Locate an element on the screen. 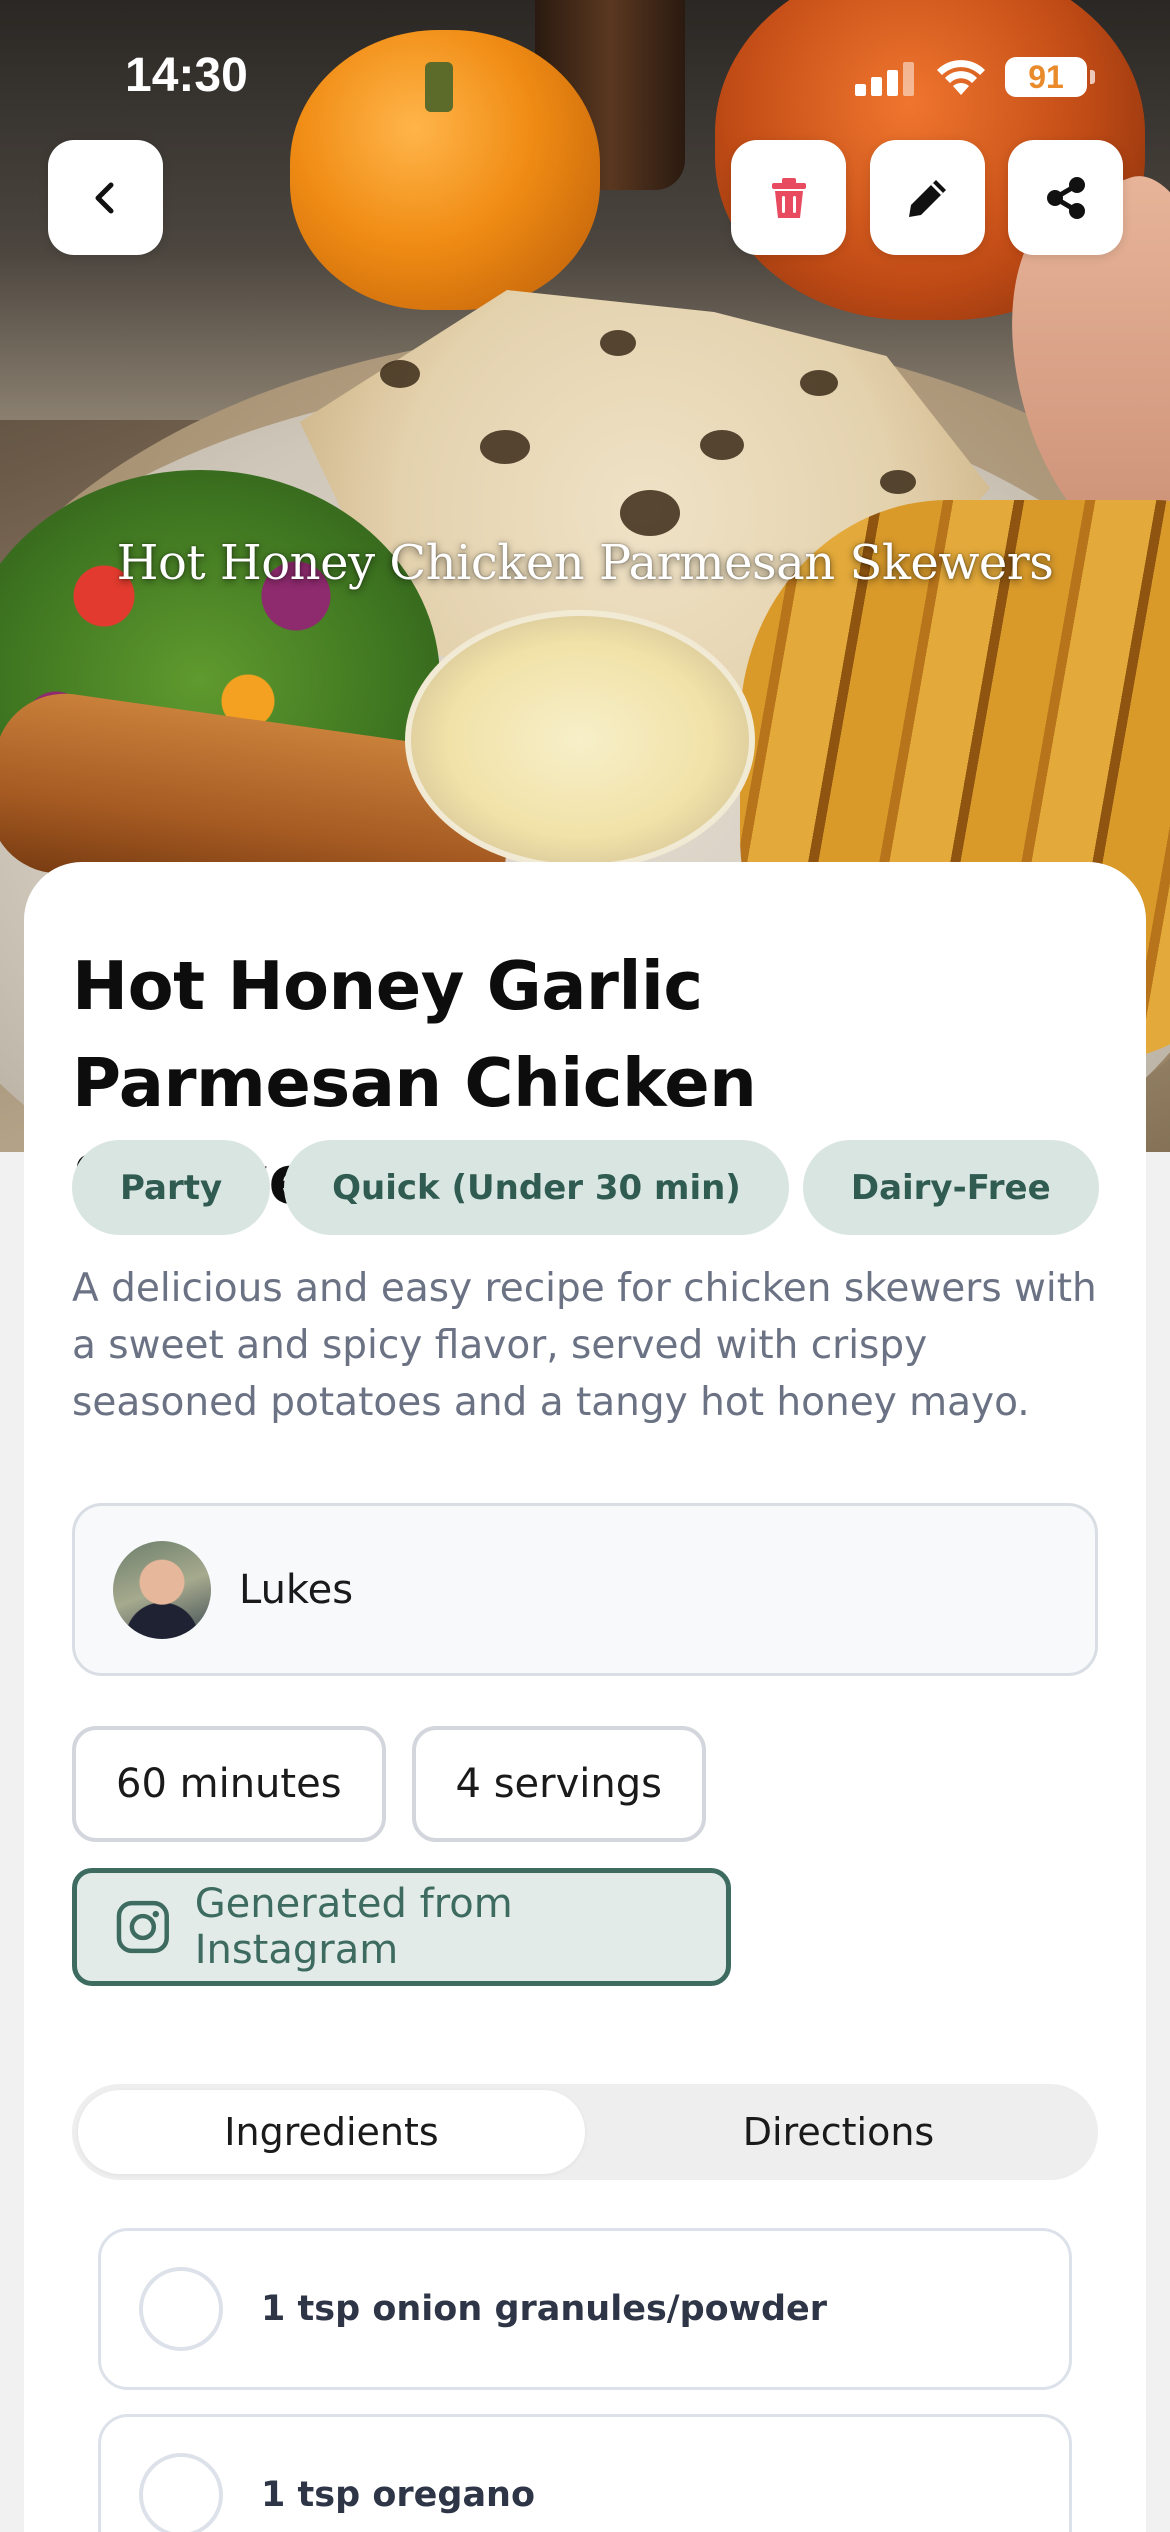 This screenshot has height=2532, width=1170. status-time: 14:30 is located at coordinates (186, 75).